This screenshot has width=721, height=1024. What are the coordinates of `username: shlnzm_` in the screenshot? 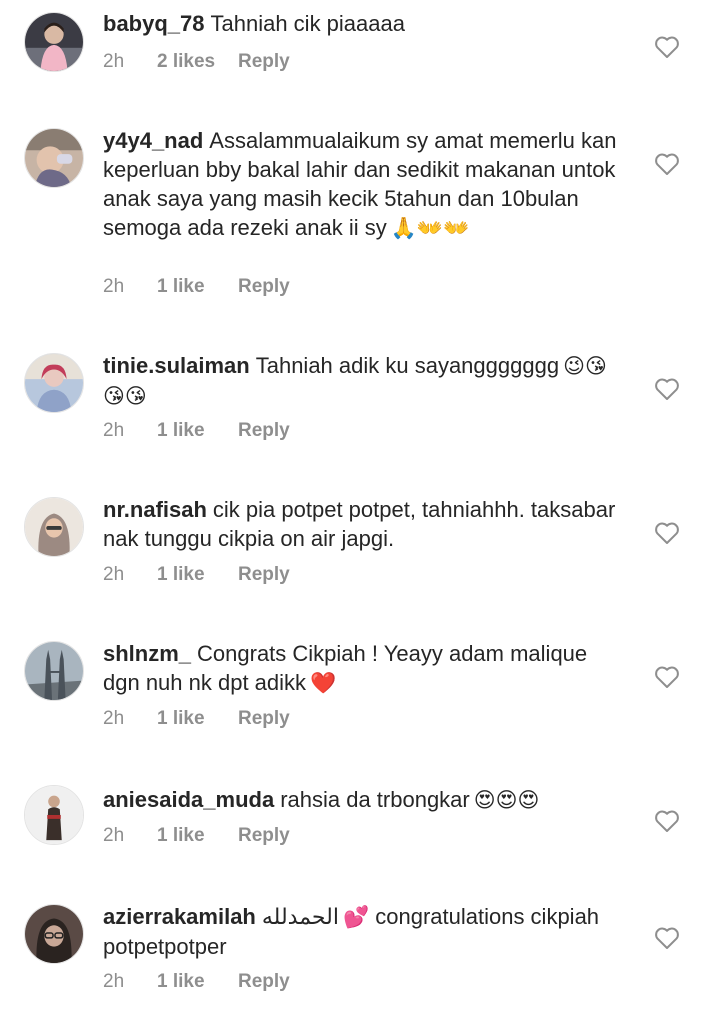 It's located at (147, 653).